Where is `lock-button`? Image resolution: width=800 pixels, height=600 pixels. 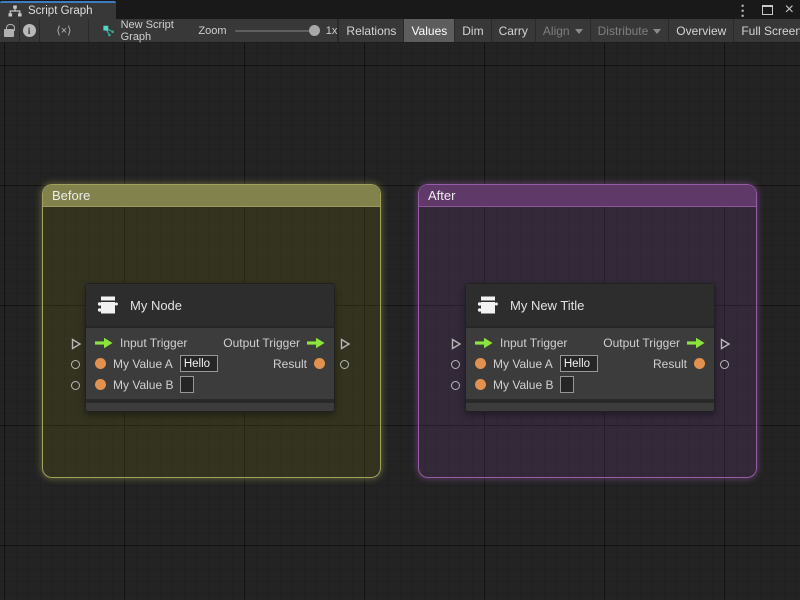
lock-button is located at coordinates (10, 30).